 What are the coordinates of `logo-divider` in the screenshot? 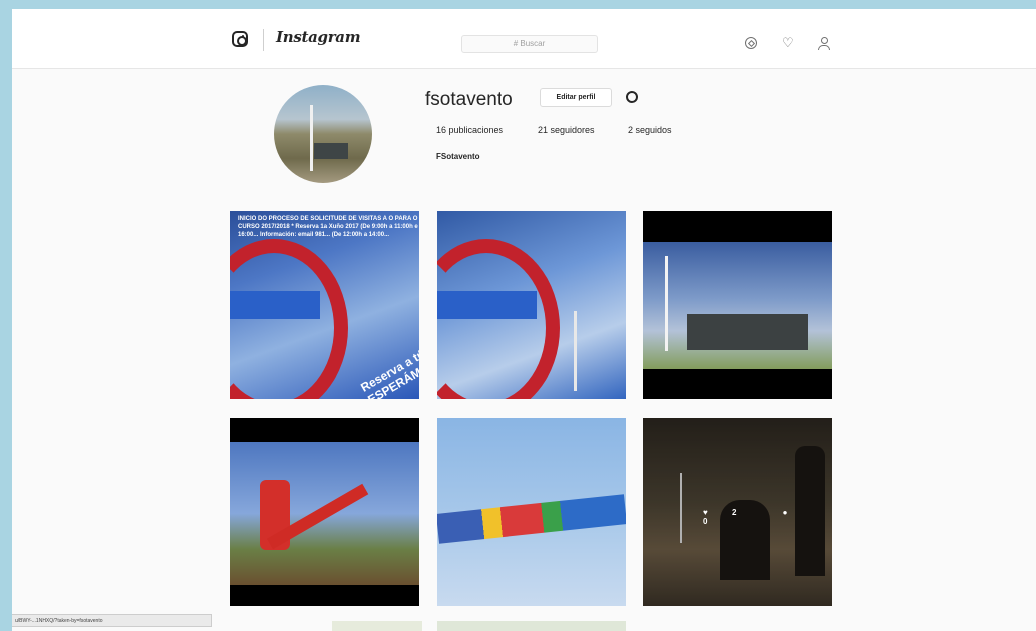 It's located at (263, 40).